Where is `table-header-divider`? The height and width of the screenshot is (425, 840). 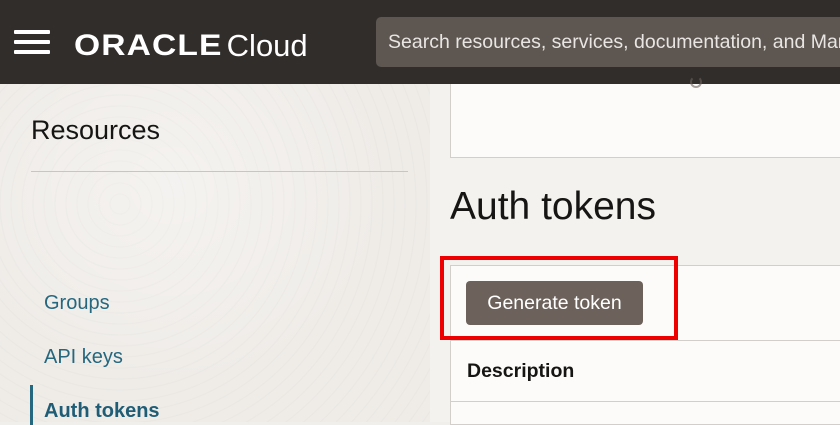 table-header-divider is located at coordinates (645, 401).